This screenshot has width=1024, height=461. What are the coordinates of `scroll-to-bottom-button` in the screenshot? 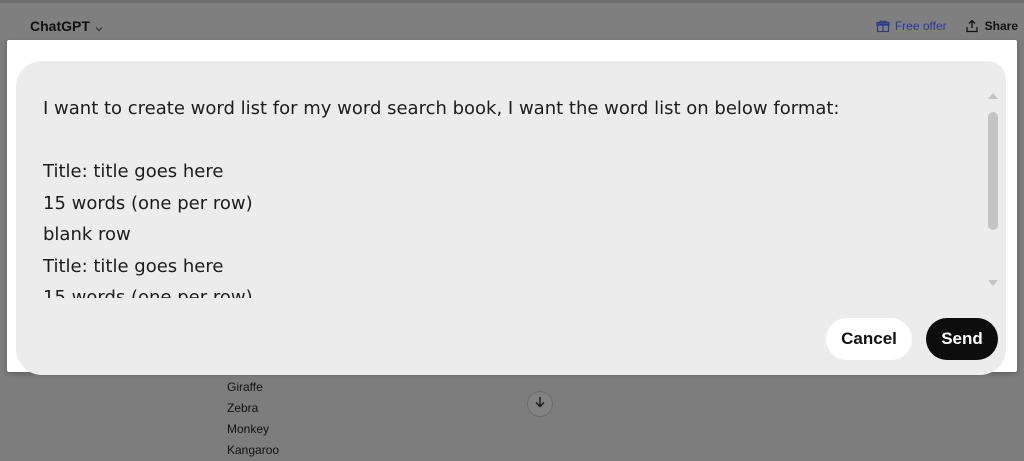 It's located at (540, 404).